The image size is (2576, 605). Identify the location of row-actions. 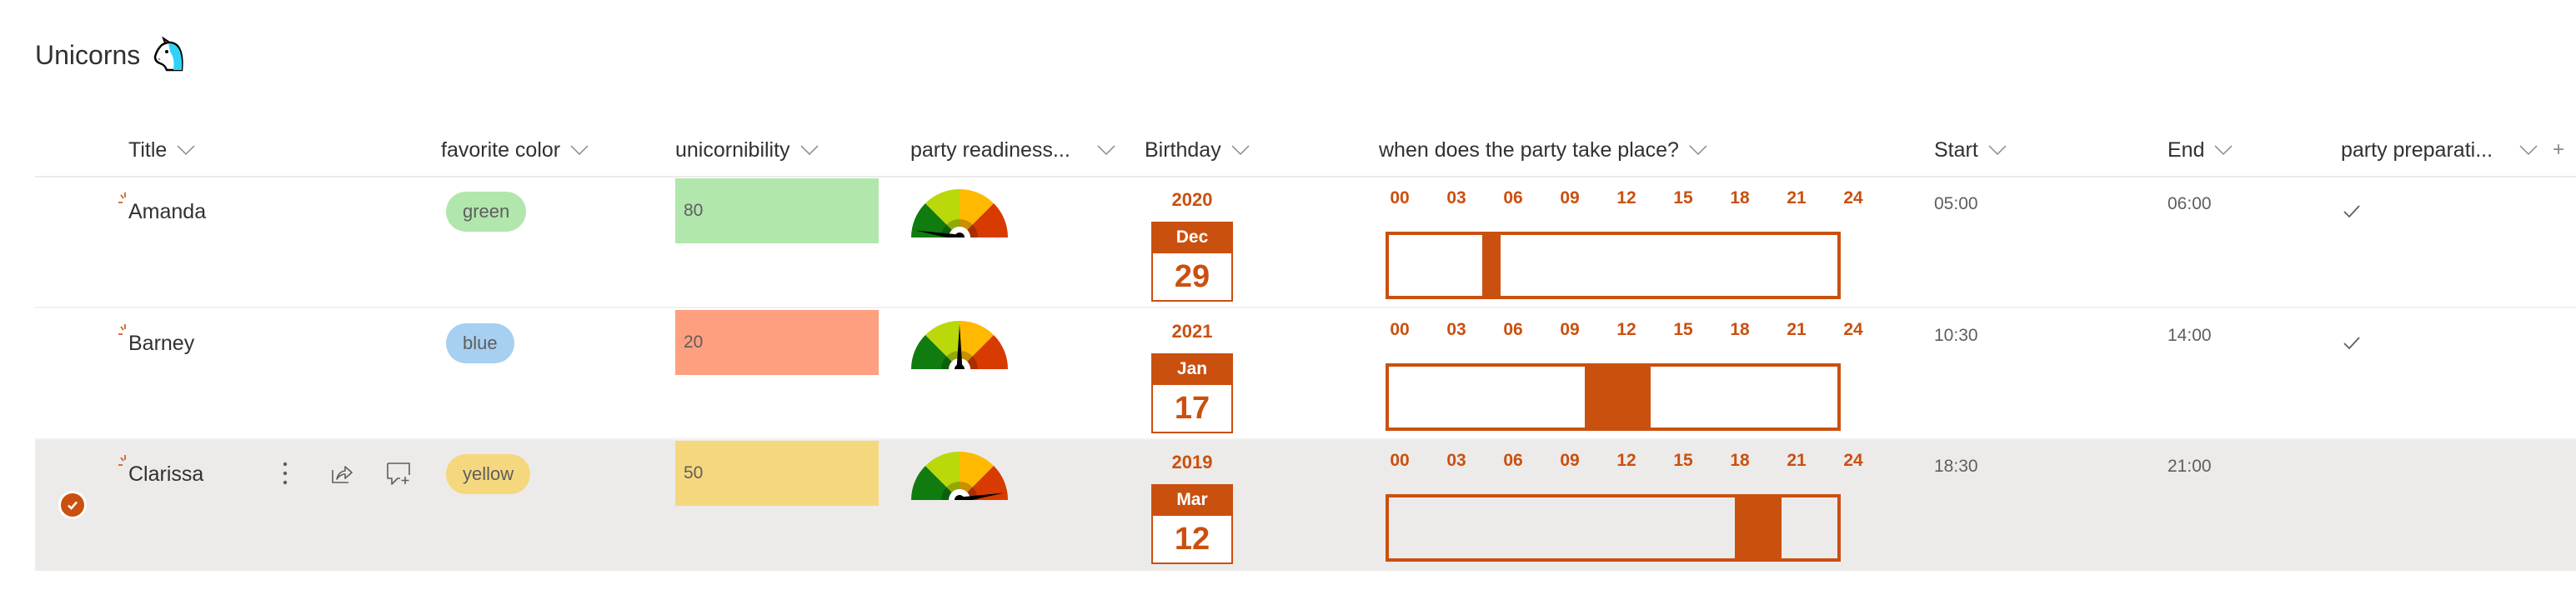
(353, 473).